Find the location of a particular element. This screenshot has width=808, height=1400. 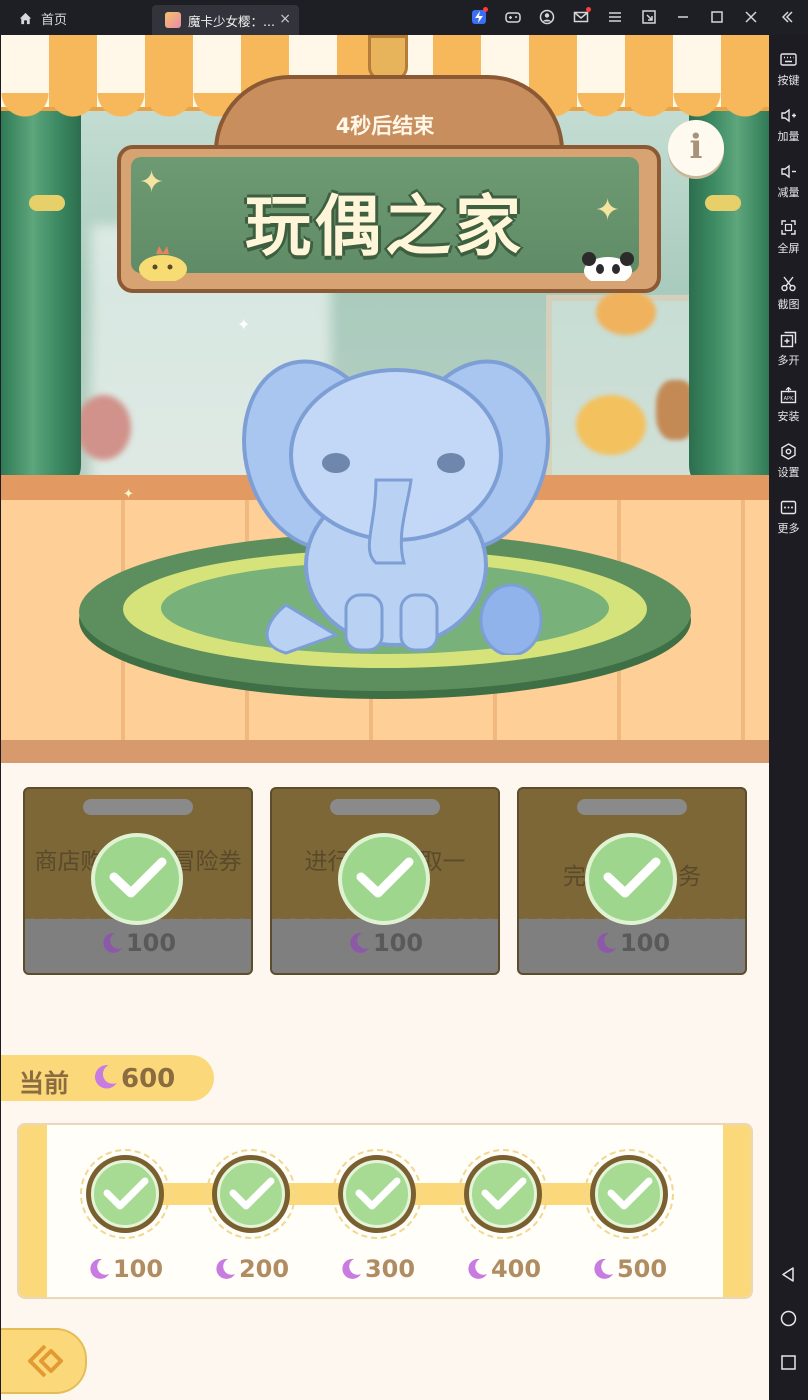

sidebar-item-label: 更多 is located at coordinates (788, 528).